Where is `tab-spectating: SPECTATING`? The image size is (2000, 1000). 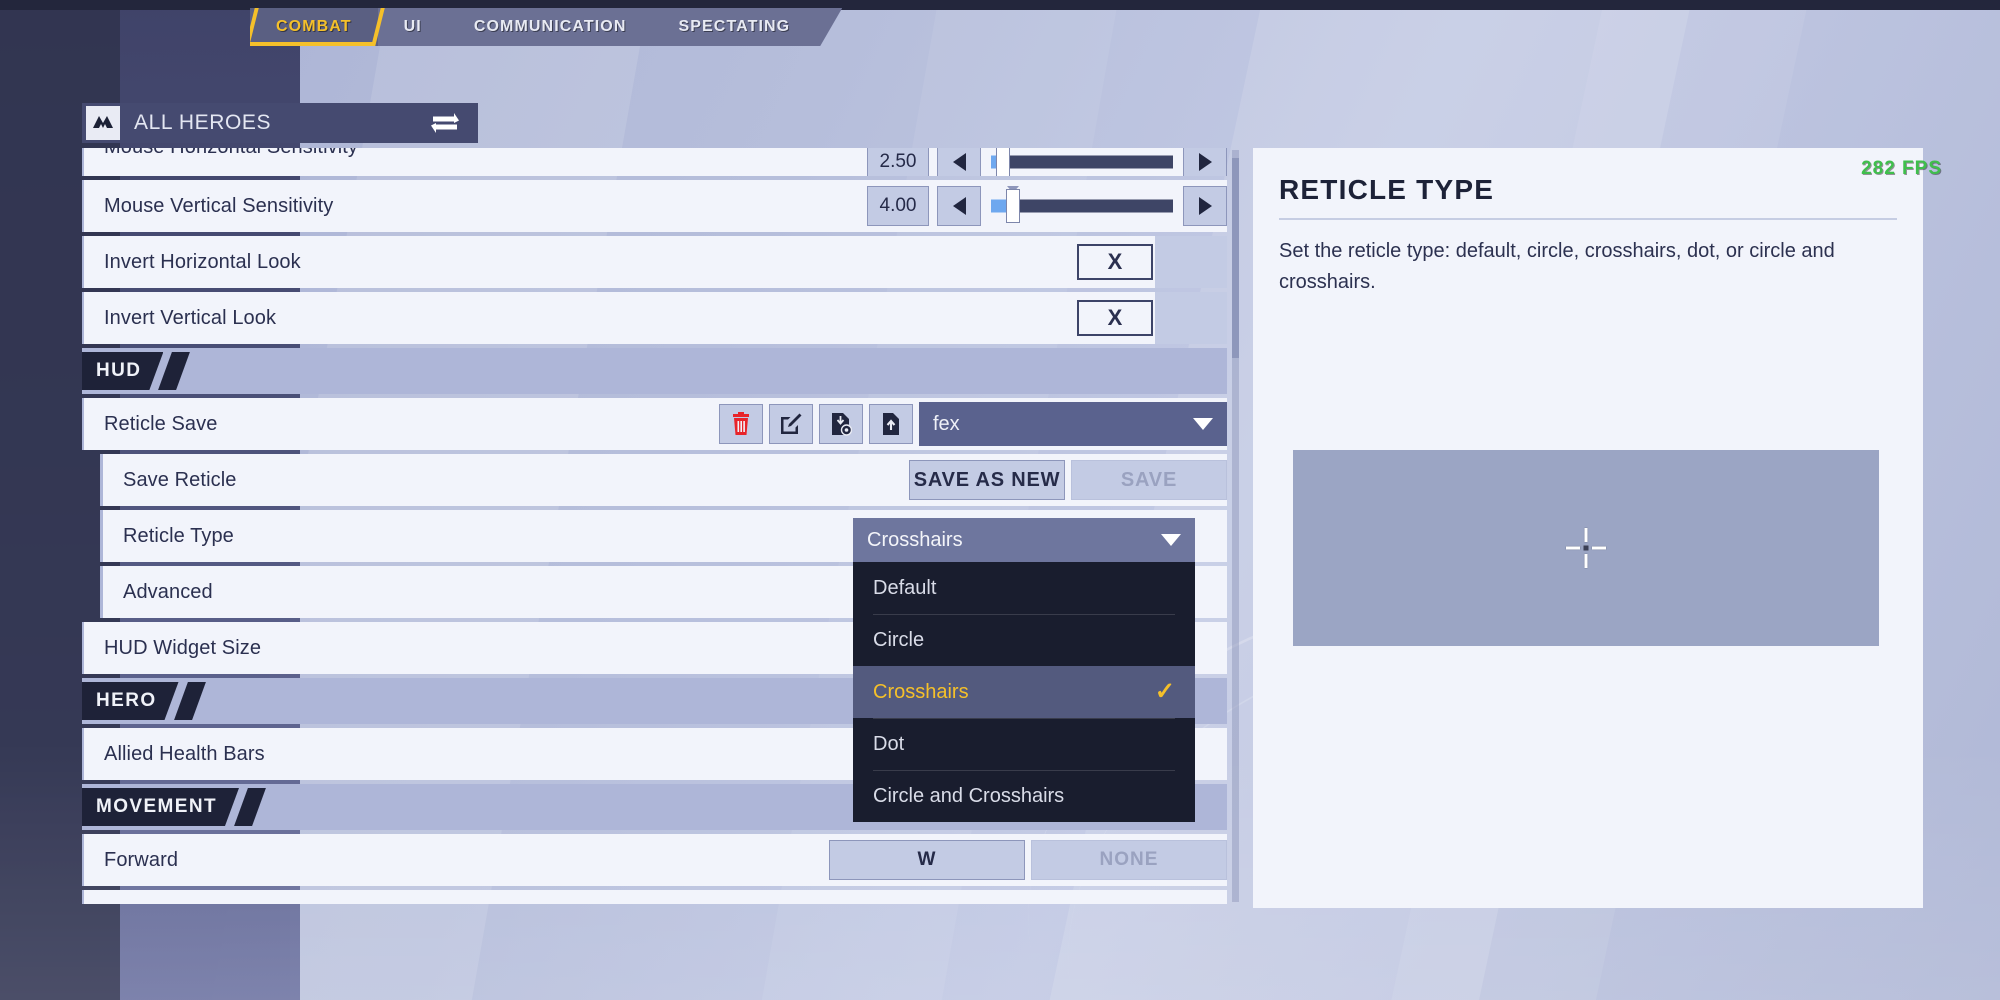
tab-spectating: SPECTATING is located at coordinates (734, 27).